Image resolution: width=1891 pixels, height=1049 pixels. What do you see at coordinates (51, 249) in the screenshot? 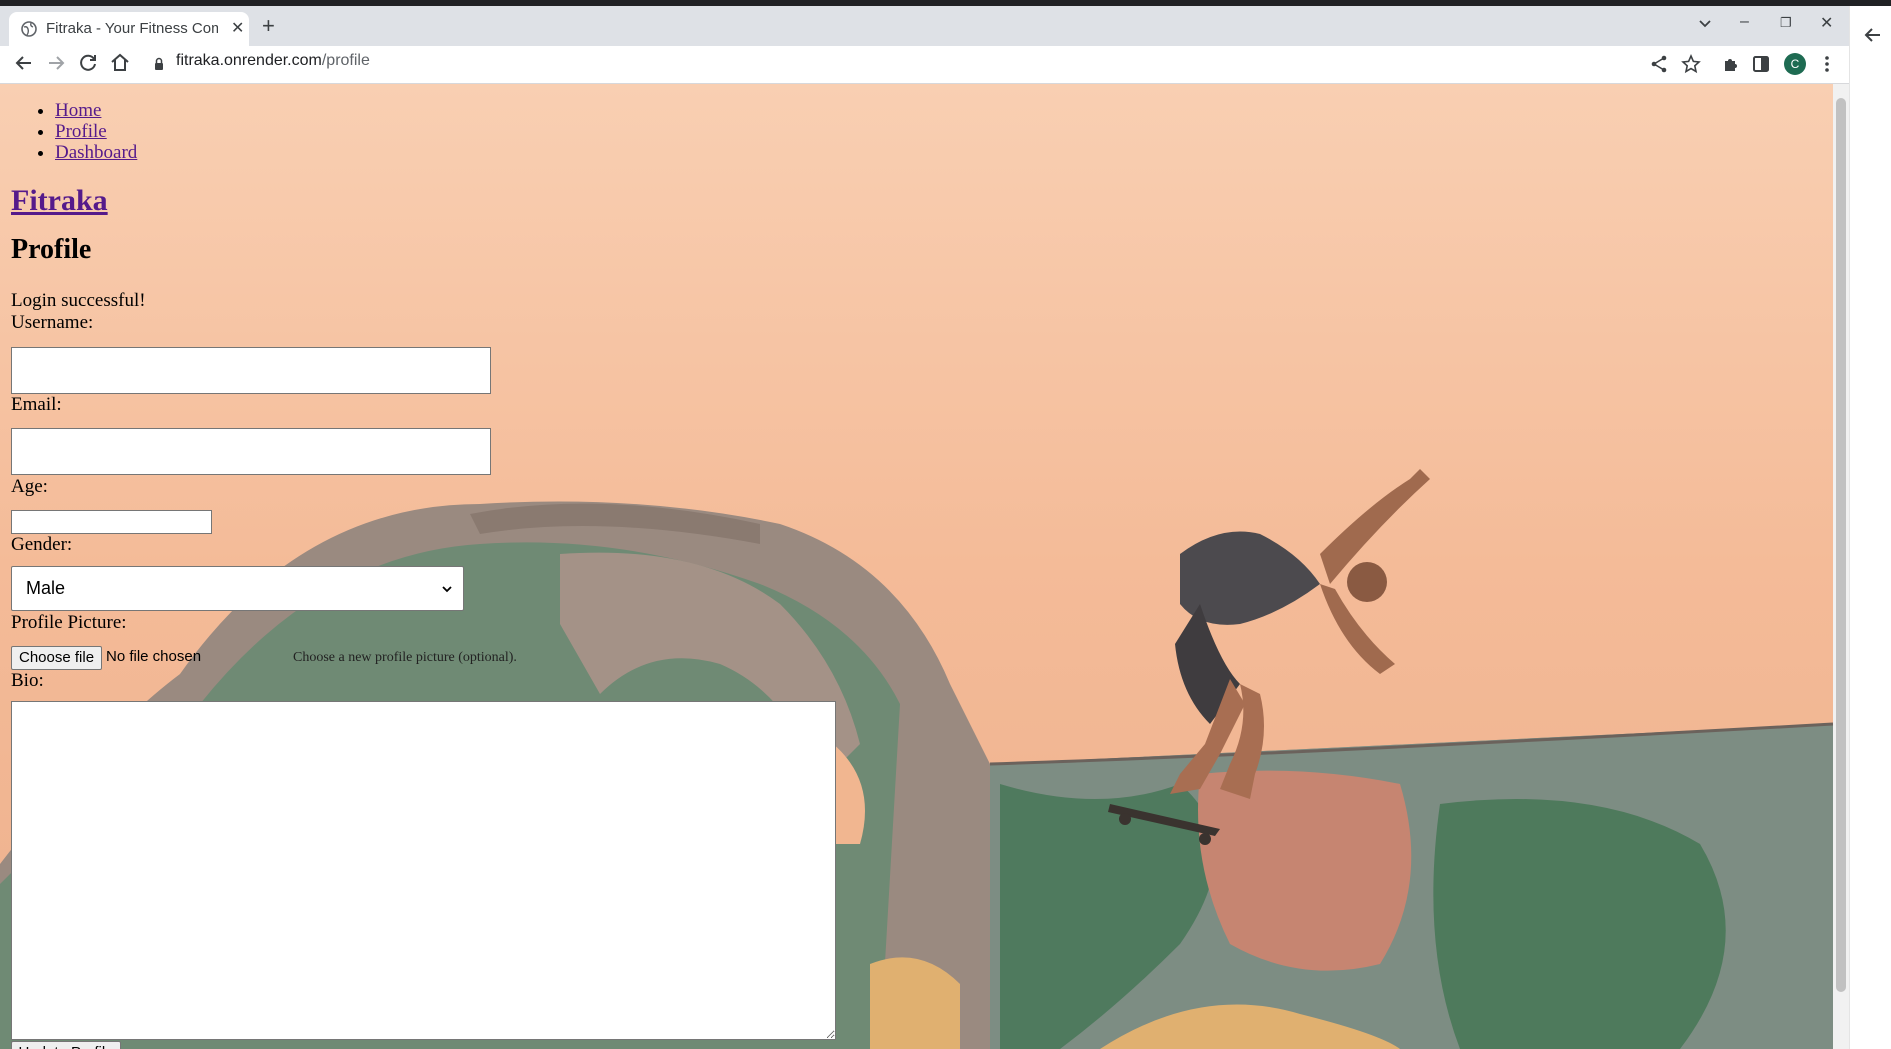
I see `page-heading: Profile` at bounding box center [51, 249].